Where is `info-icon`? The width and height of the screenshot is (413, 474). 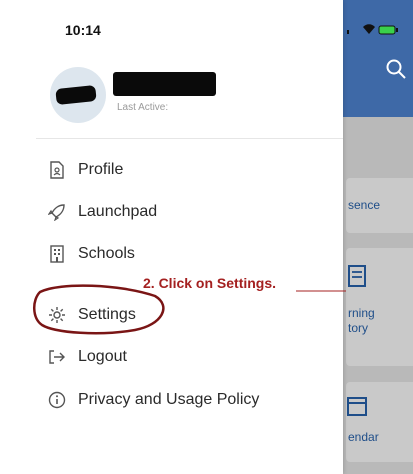
info-icon is located at coordinates (57, 400).